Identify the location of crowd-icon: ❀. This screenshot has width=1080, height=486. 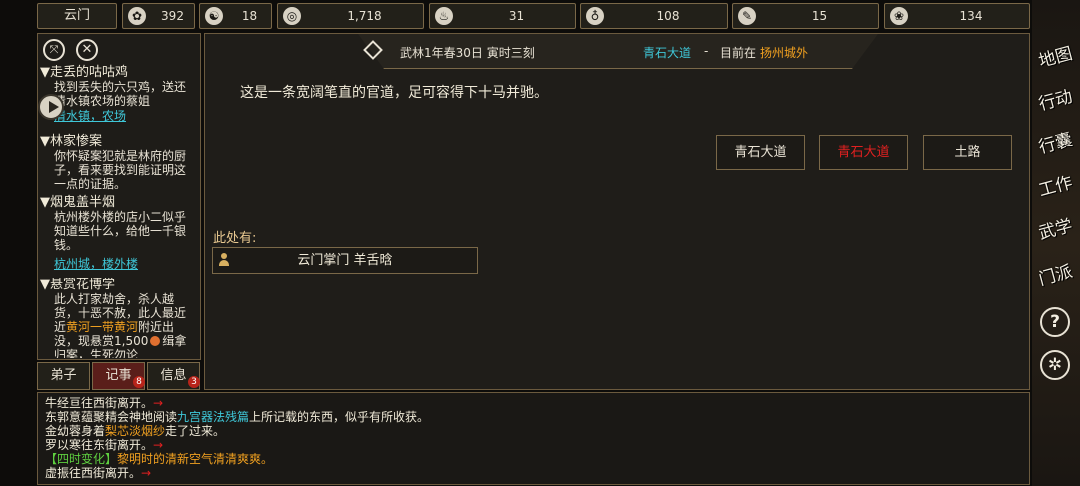
(899, 16).